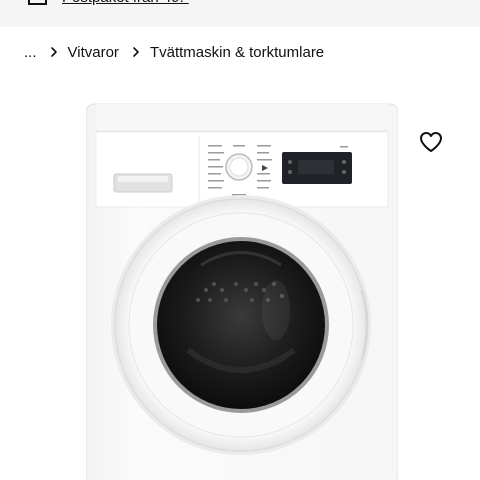  I want to click on breadcrumb-item-tvattmaskin: Tvättmaskin & torktumlare, so click(237, 52).